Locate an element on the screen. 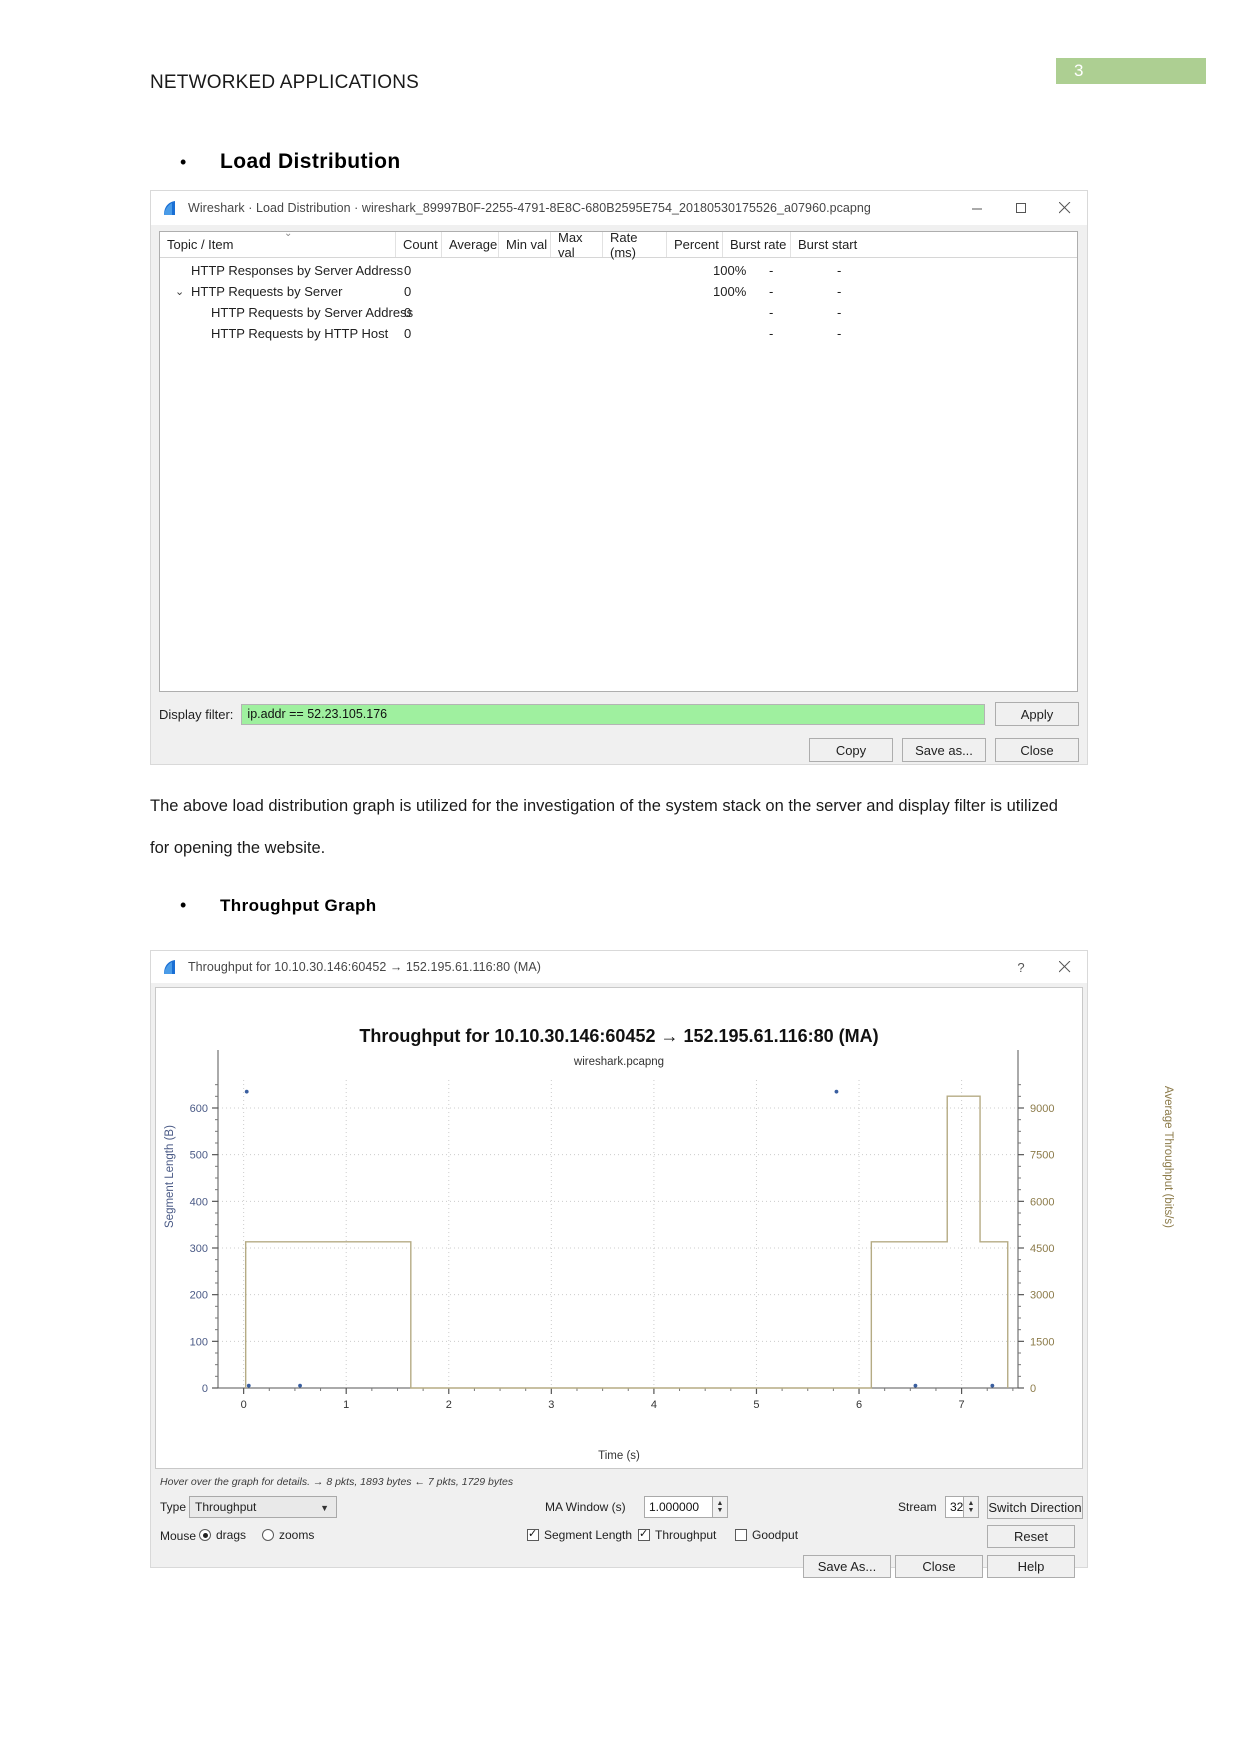  svg-text: 300 is located at coordinates (199, 1249).